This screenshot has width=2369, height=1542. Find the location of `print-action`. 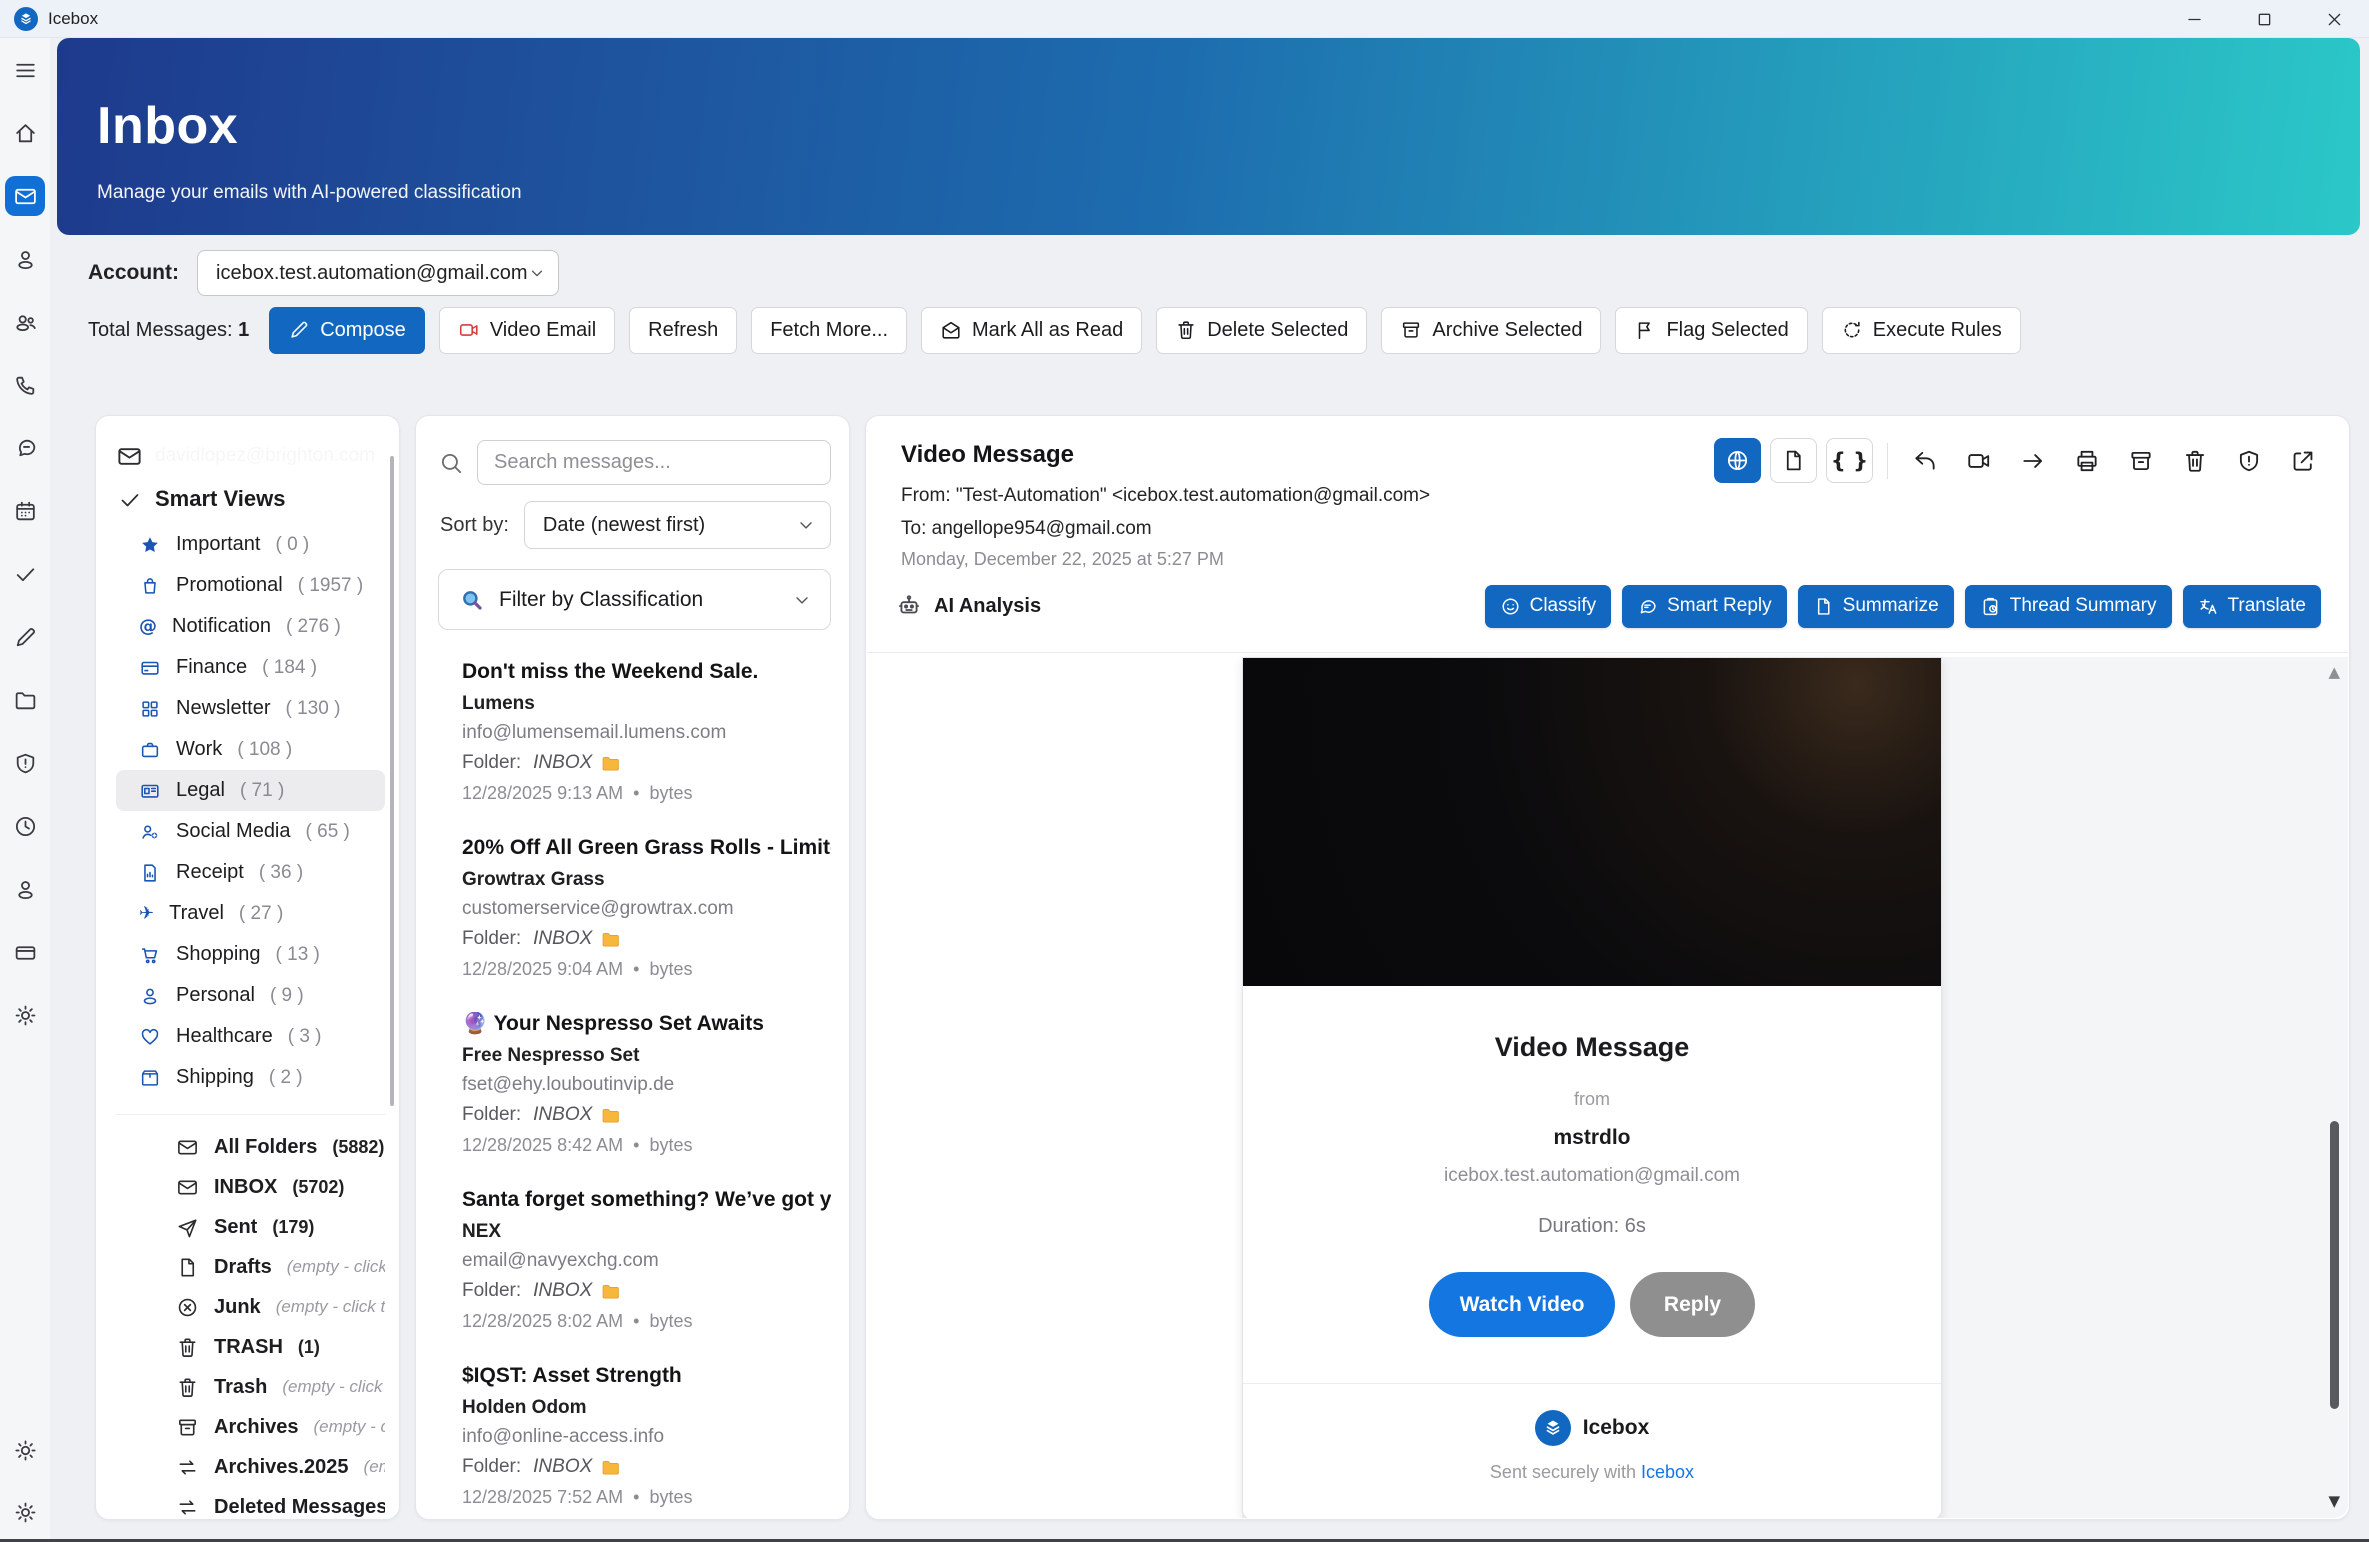

print-action is located at coordinates (2086, 460).